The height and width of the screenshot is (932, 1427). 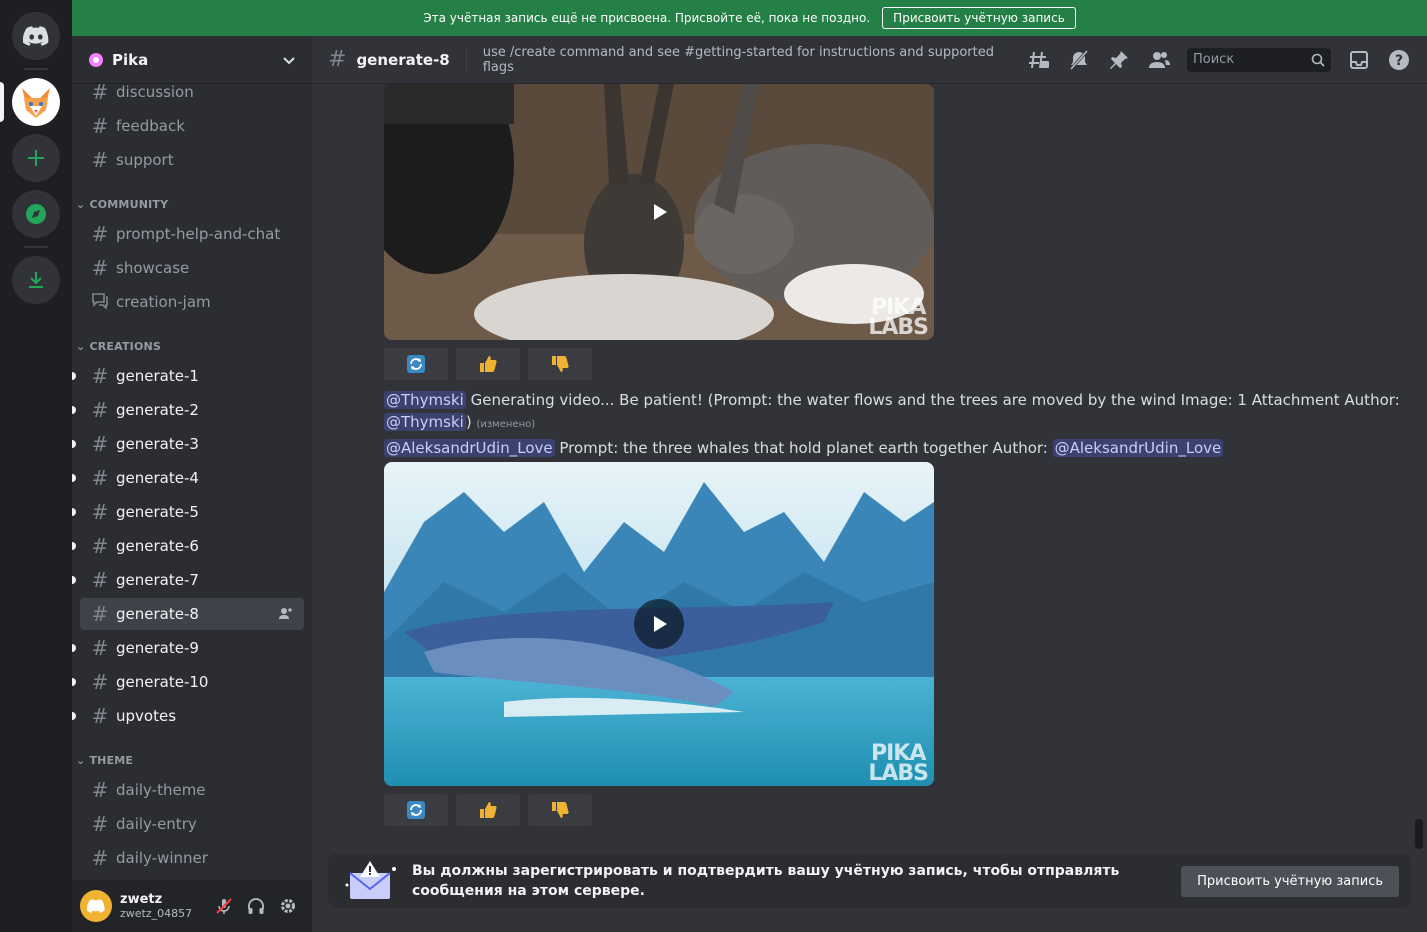 What do you see at coordinates (192, 858) in the screenshot?
I see `channel-daily-winner: # daily-winner` at bounding box center [192, 858].